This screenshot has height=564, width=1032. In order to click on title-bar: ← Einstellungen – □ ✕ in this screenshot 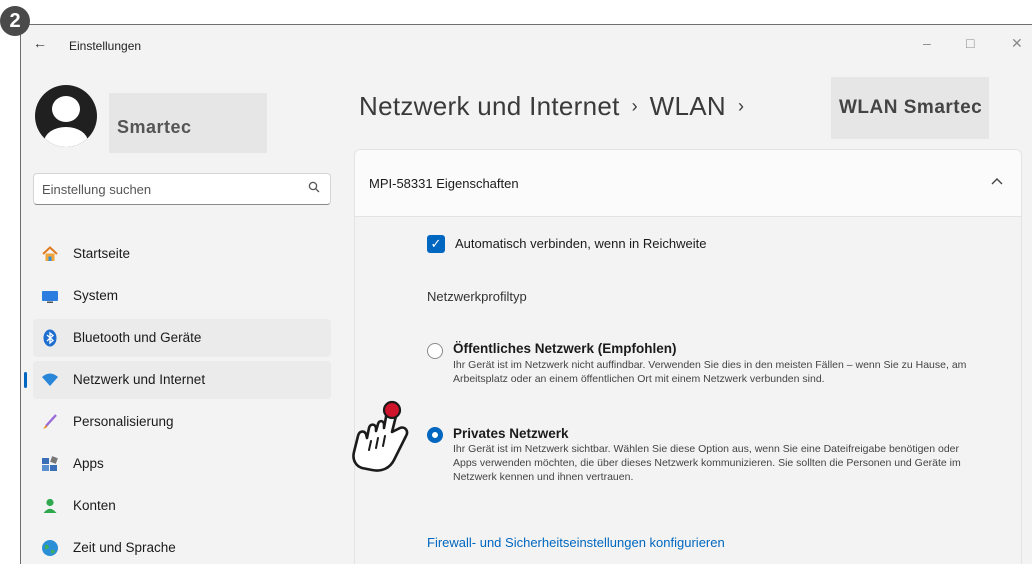, I will do `click(526, 43)`.